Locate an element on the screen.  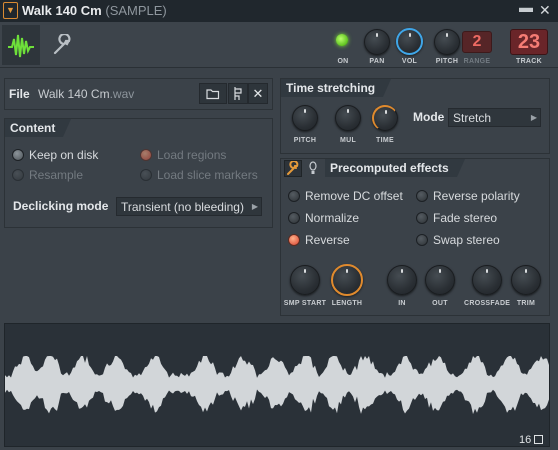
window-subtitle: (SAMPLE) is located at coordinates (136, 10).